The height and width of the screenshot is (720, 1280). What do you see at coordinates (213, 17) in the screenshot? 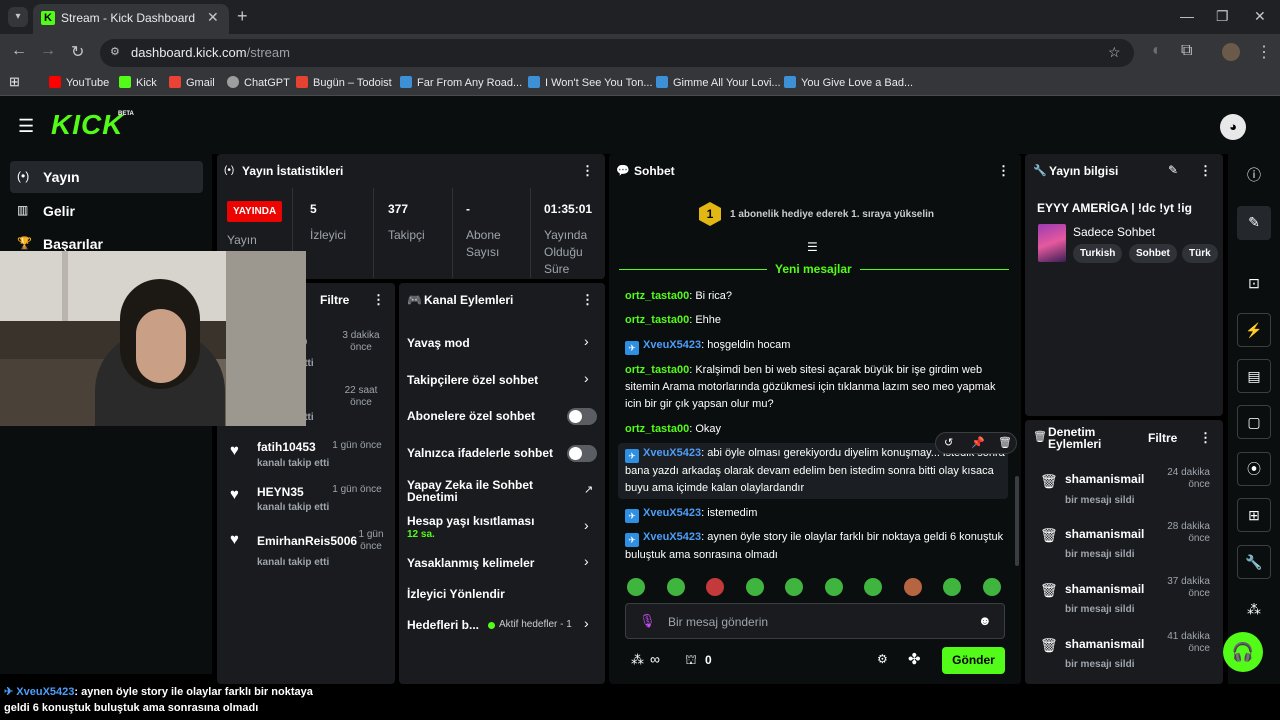
I see `tab-close-icon: ✕` at bounding box center [213, 17].